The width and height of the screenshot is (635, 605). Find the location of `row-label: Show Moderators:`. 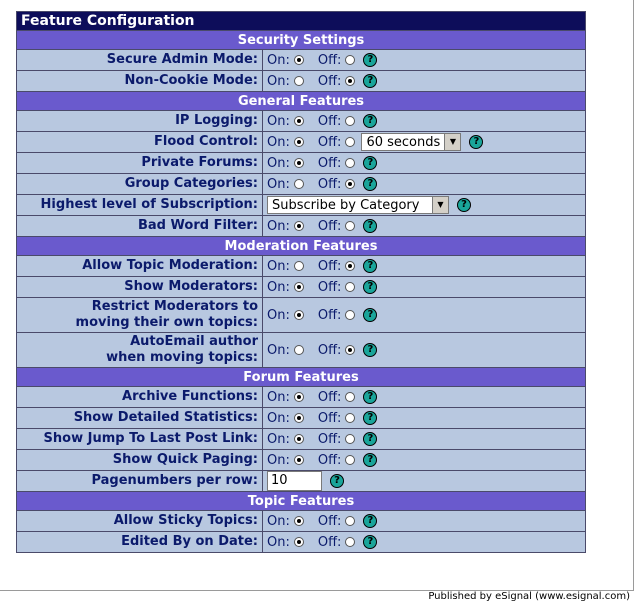

row-label: Show Moderators: is located at coordinates (139, 287).